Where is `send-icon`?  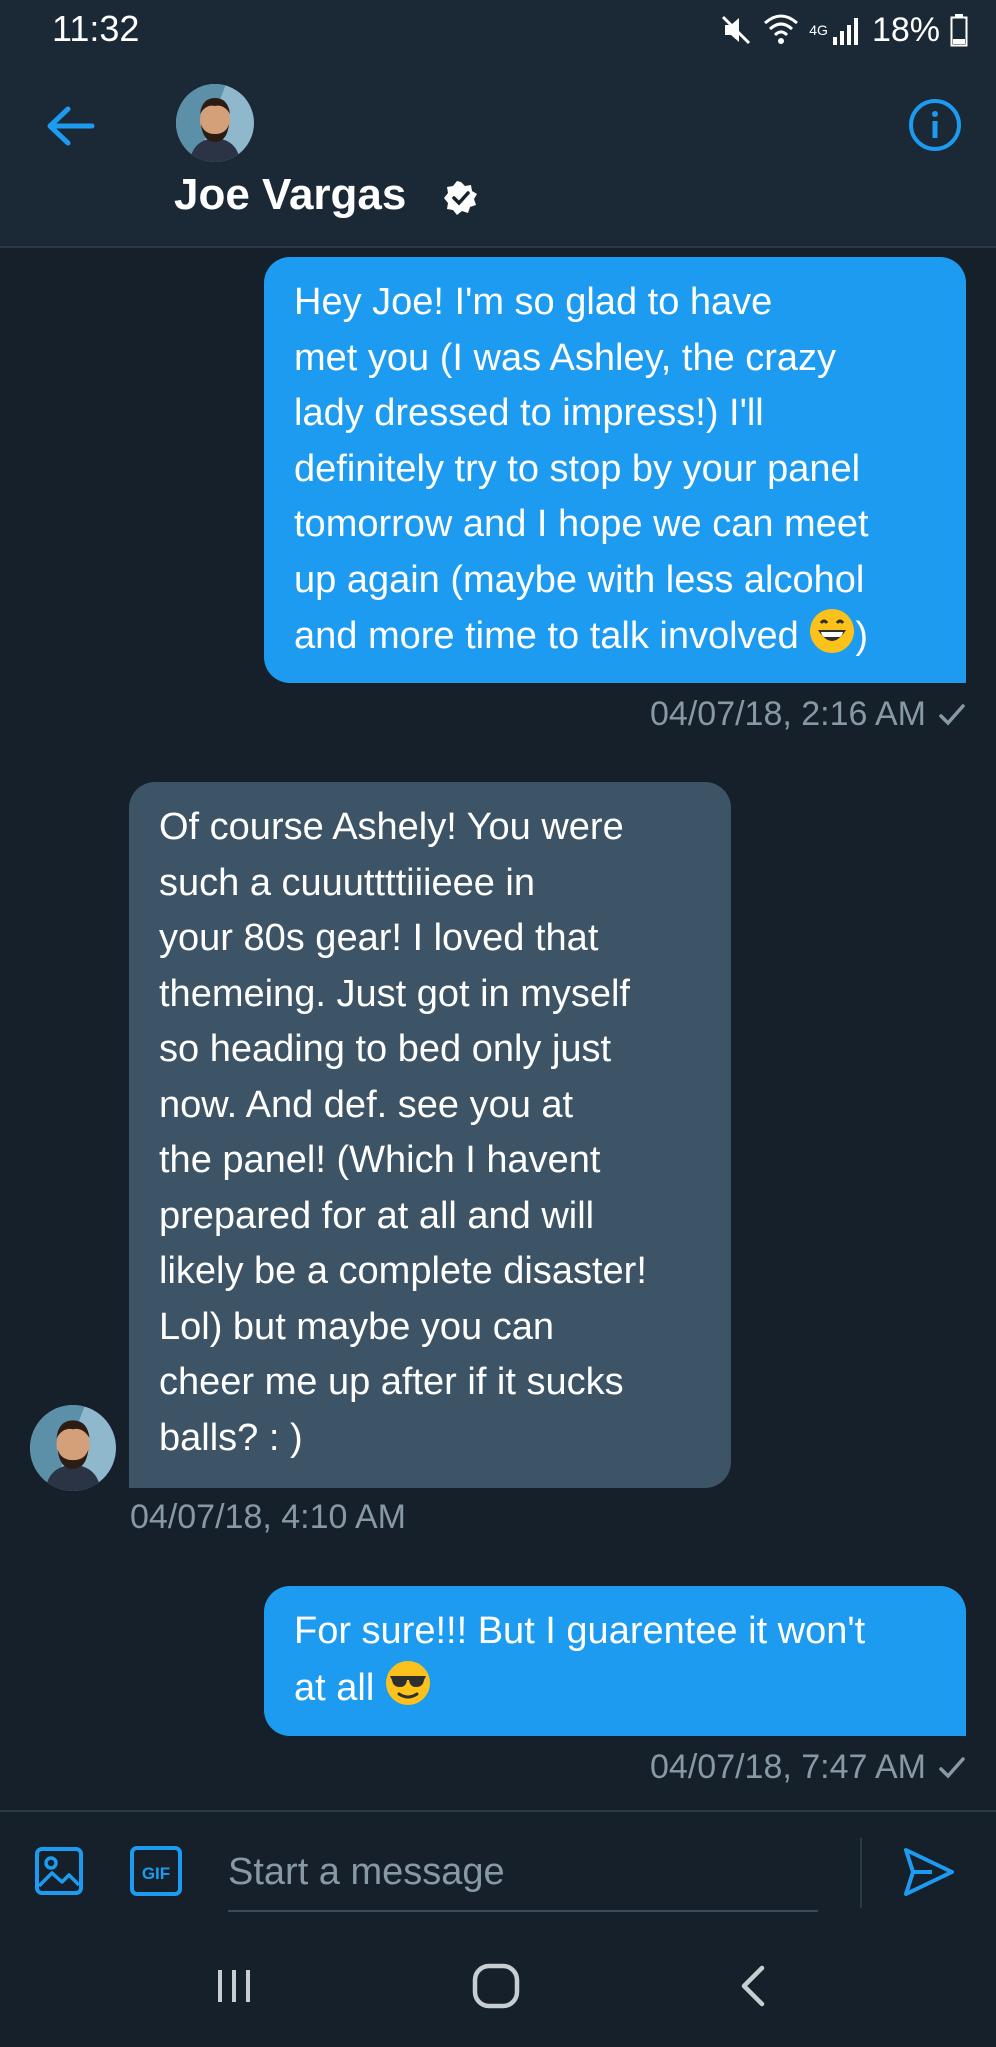 send-icon is located at coordinates (929, 1872).